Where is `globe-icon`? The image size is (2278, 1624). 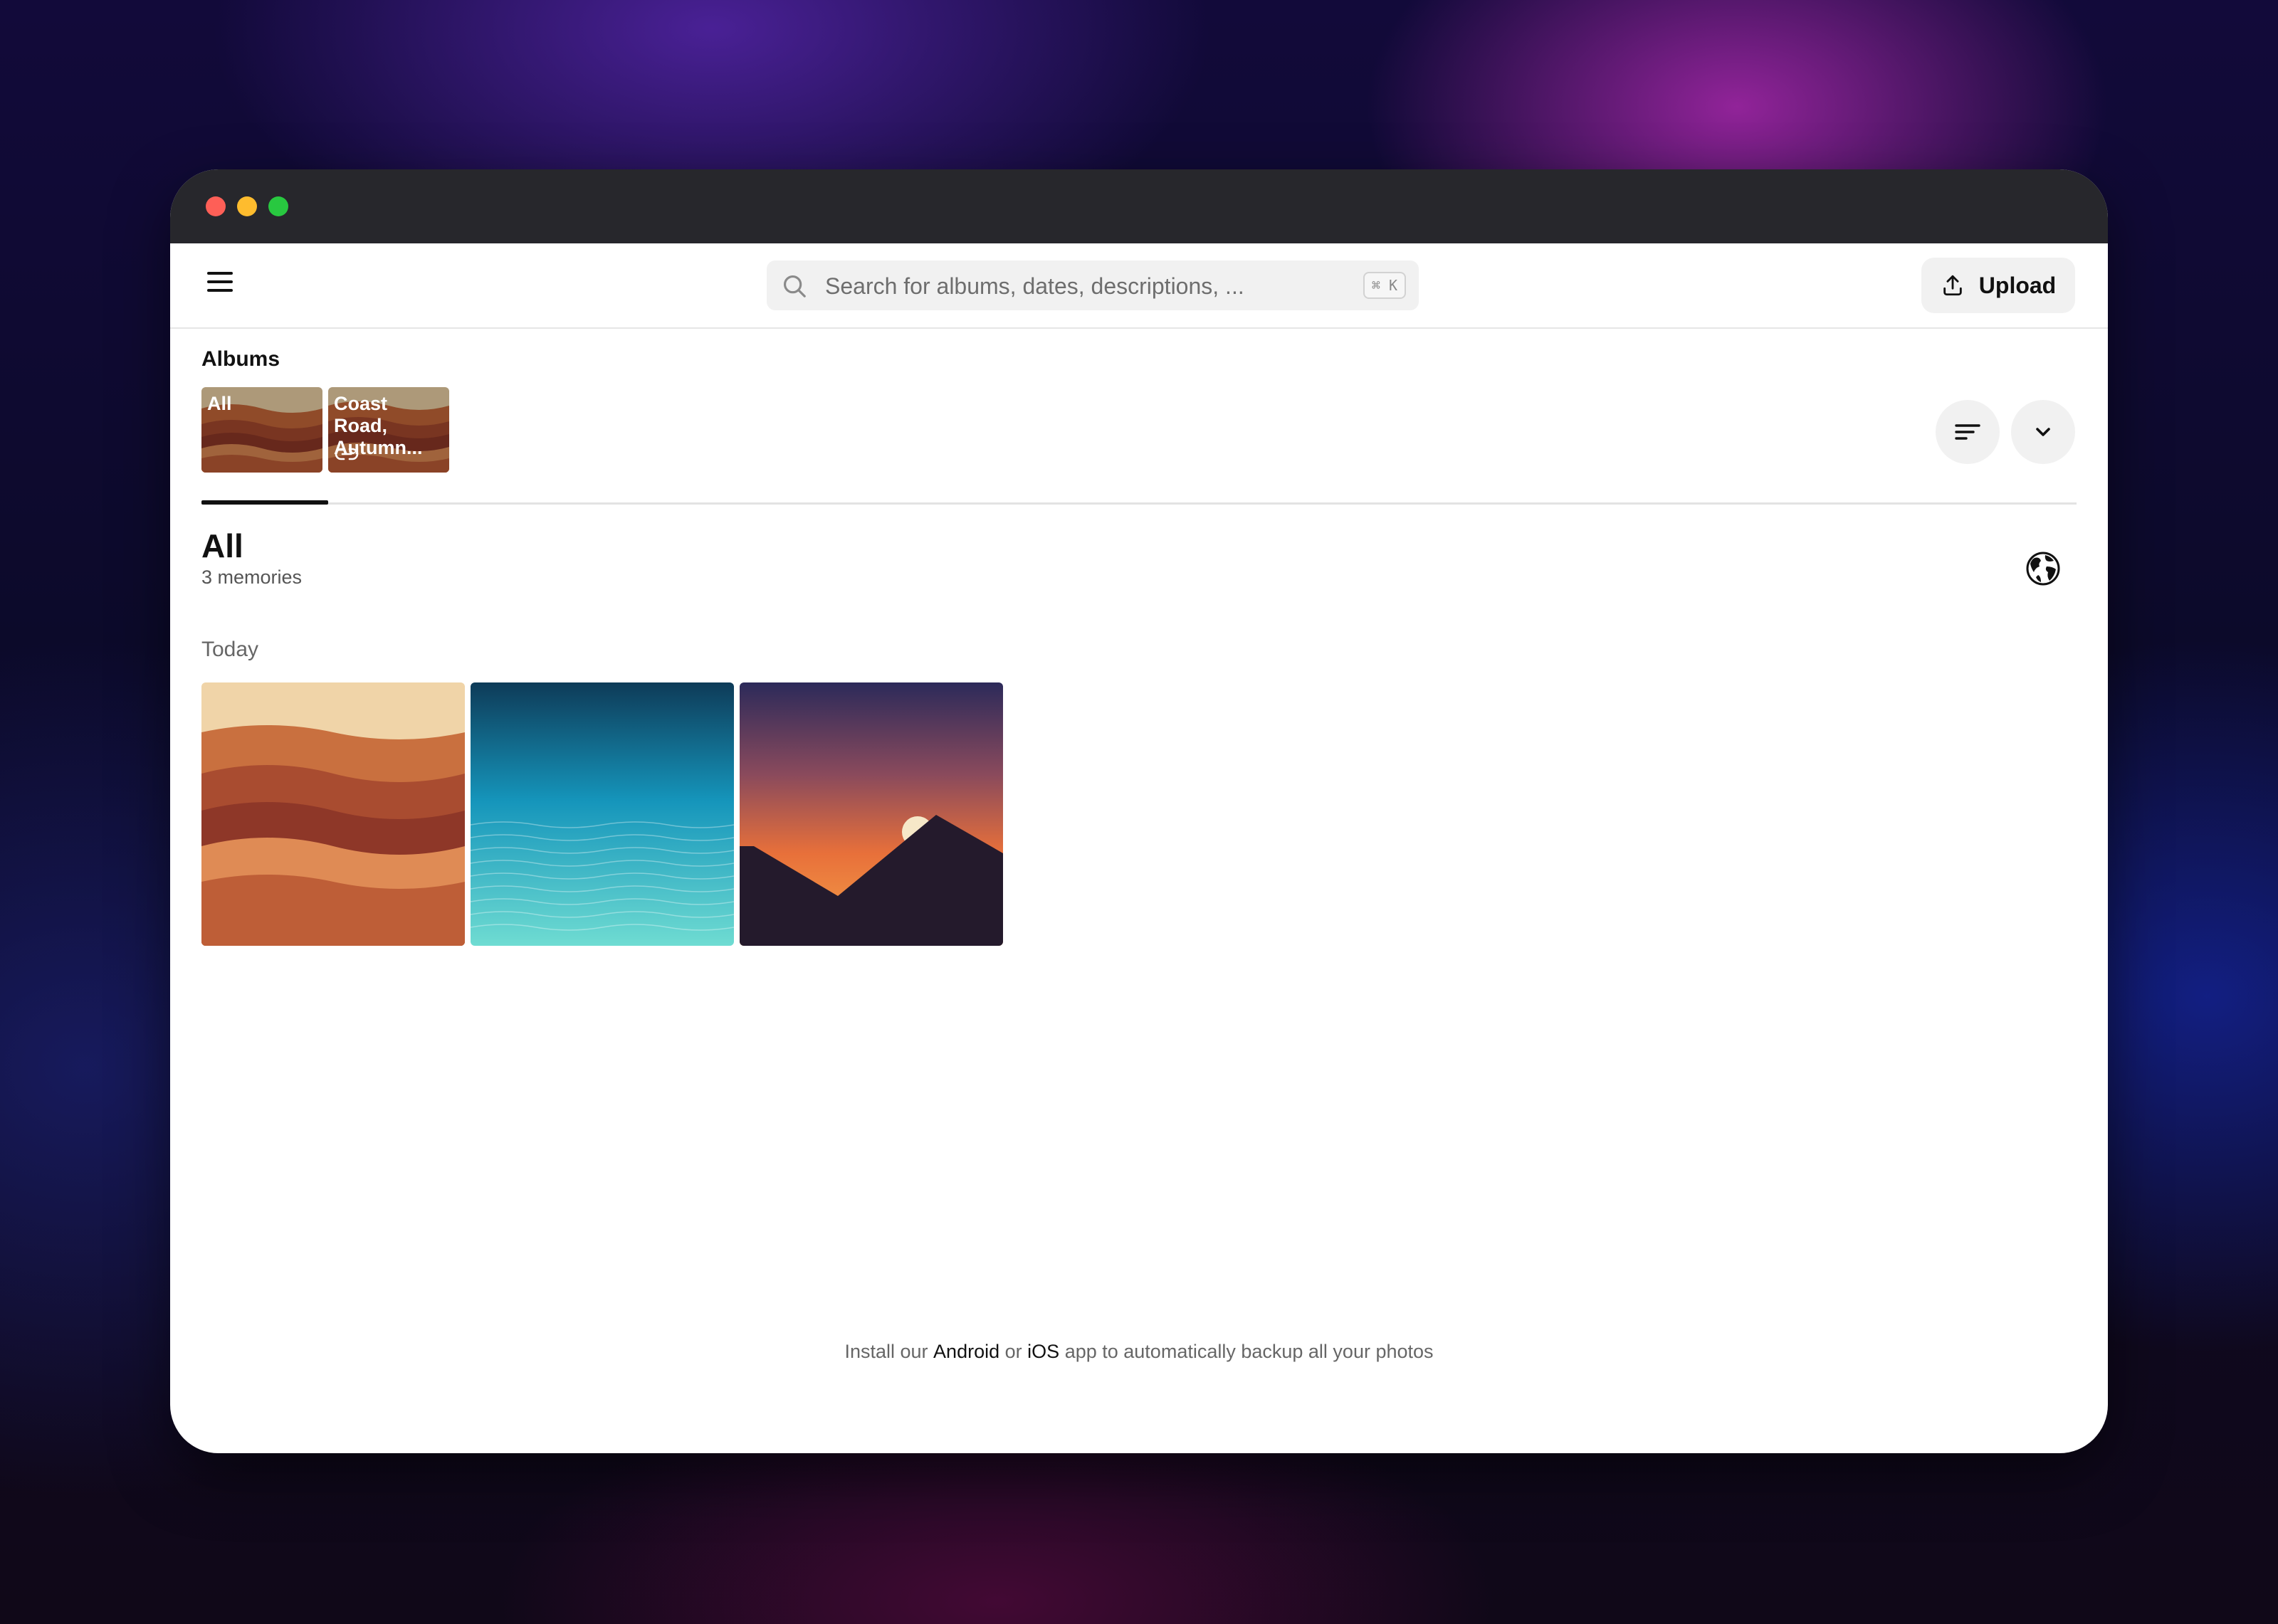
globe-icon is located at coordinates (2043, 568).